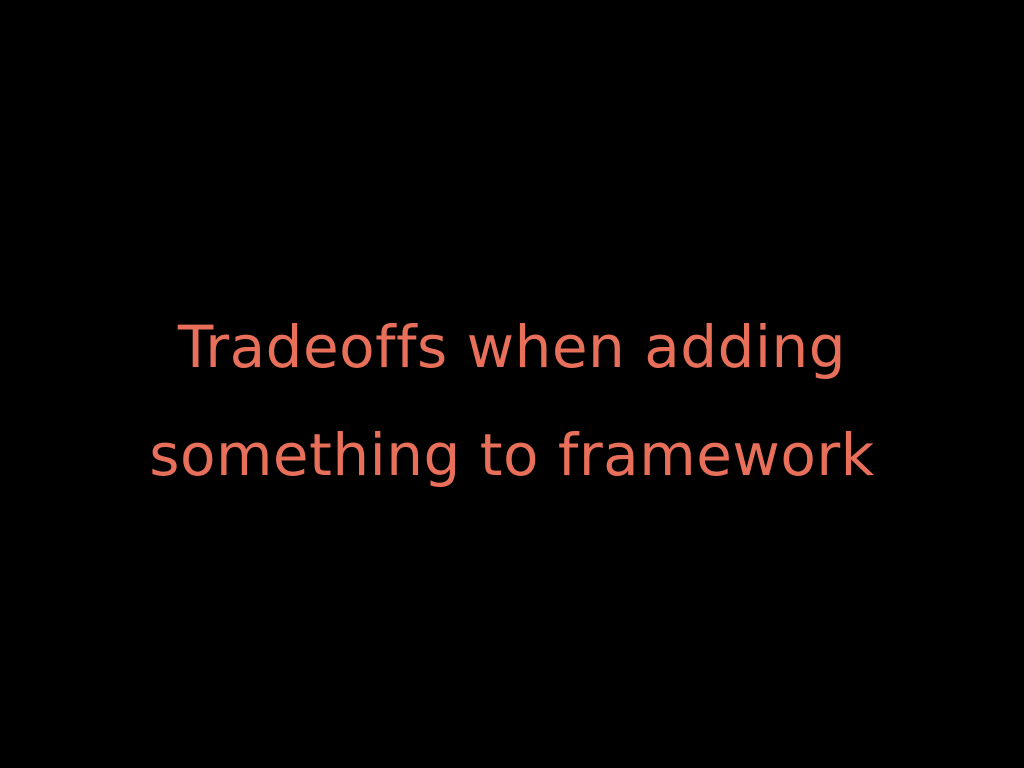 This screenshot has height=768, width=1024. What do you see at coordinates (512, 347) in the screenshot?
I see `slide-title-line-1: Tradeoffs when adding` at bounding box center [512, 347].